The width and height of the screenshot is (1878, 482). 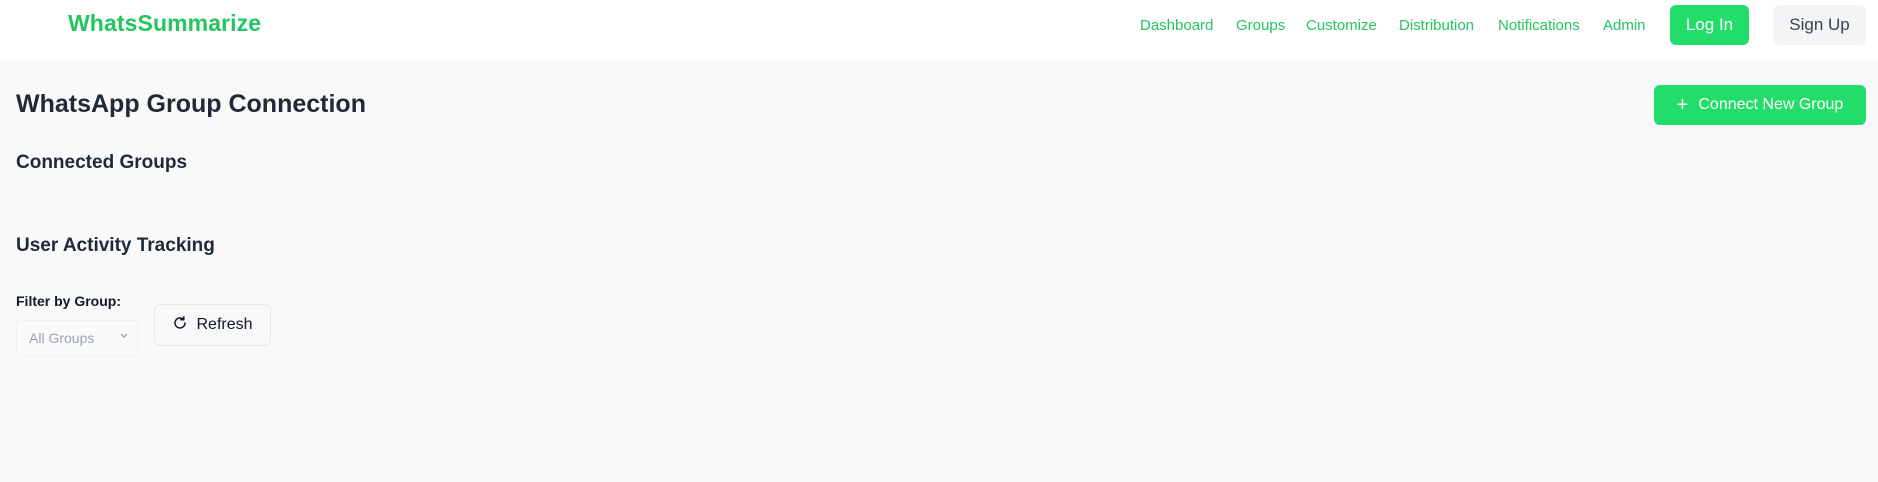 I want to click on login-button: Log In, so click(x=1709, y=25).